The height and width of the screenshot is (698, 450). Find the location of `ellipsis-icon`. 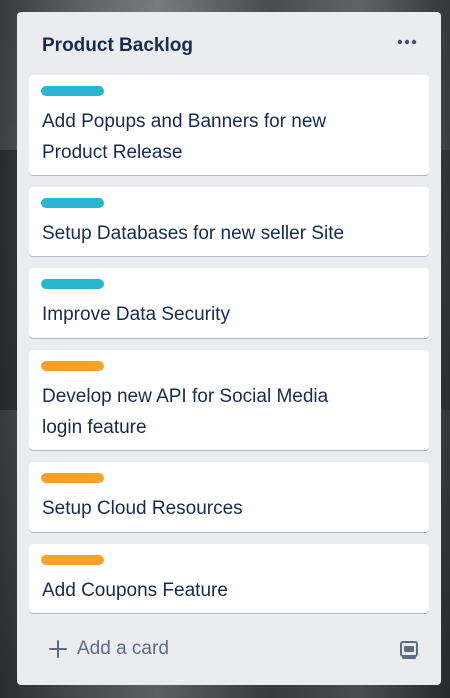

ellipsis-icon is located at coordinates (407, 42).